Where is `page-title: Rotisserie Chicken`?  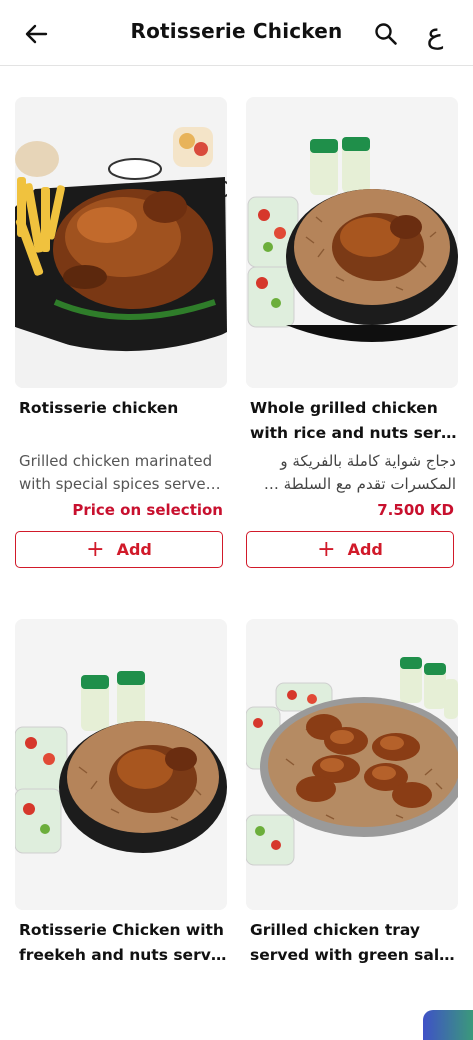
page-title: Rotisserie Chicken is located at coordinates (236, 31).